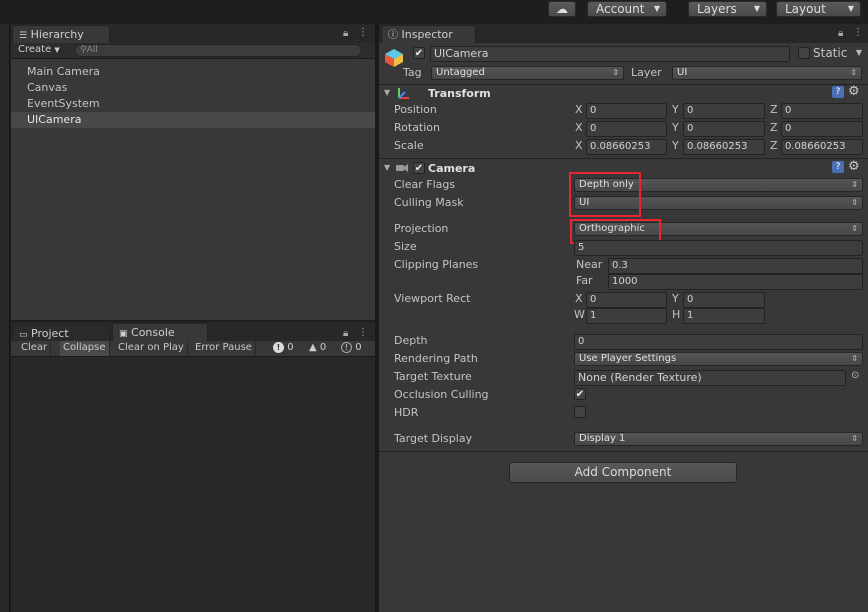  Describe the element at coordinates (562, 9) in the screenshot. I see `cloud-button: ☁` at that location.